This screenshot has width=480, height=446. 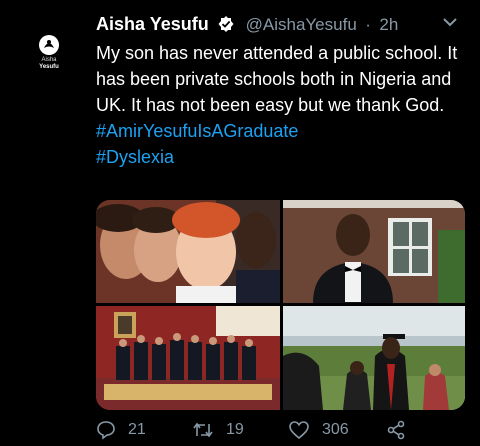 What do you see at coordinates (388, 24) in the screenshot?
I see `tweet-time: 2h` at bounding box center [388, 24].